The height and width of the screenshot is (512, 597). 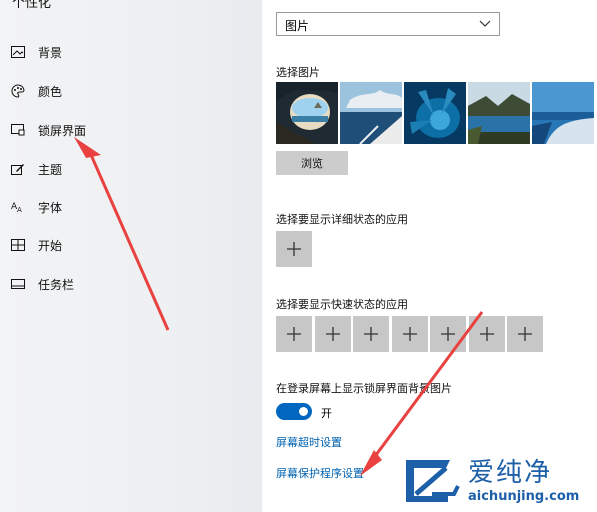 What do you see at coordinates (510, 473) in the screenshot?
I see `watermark-brand: 爱纯净` at bounding box center [510, 473].